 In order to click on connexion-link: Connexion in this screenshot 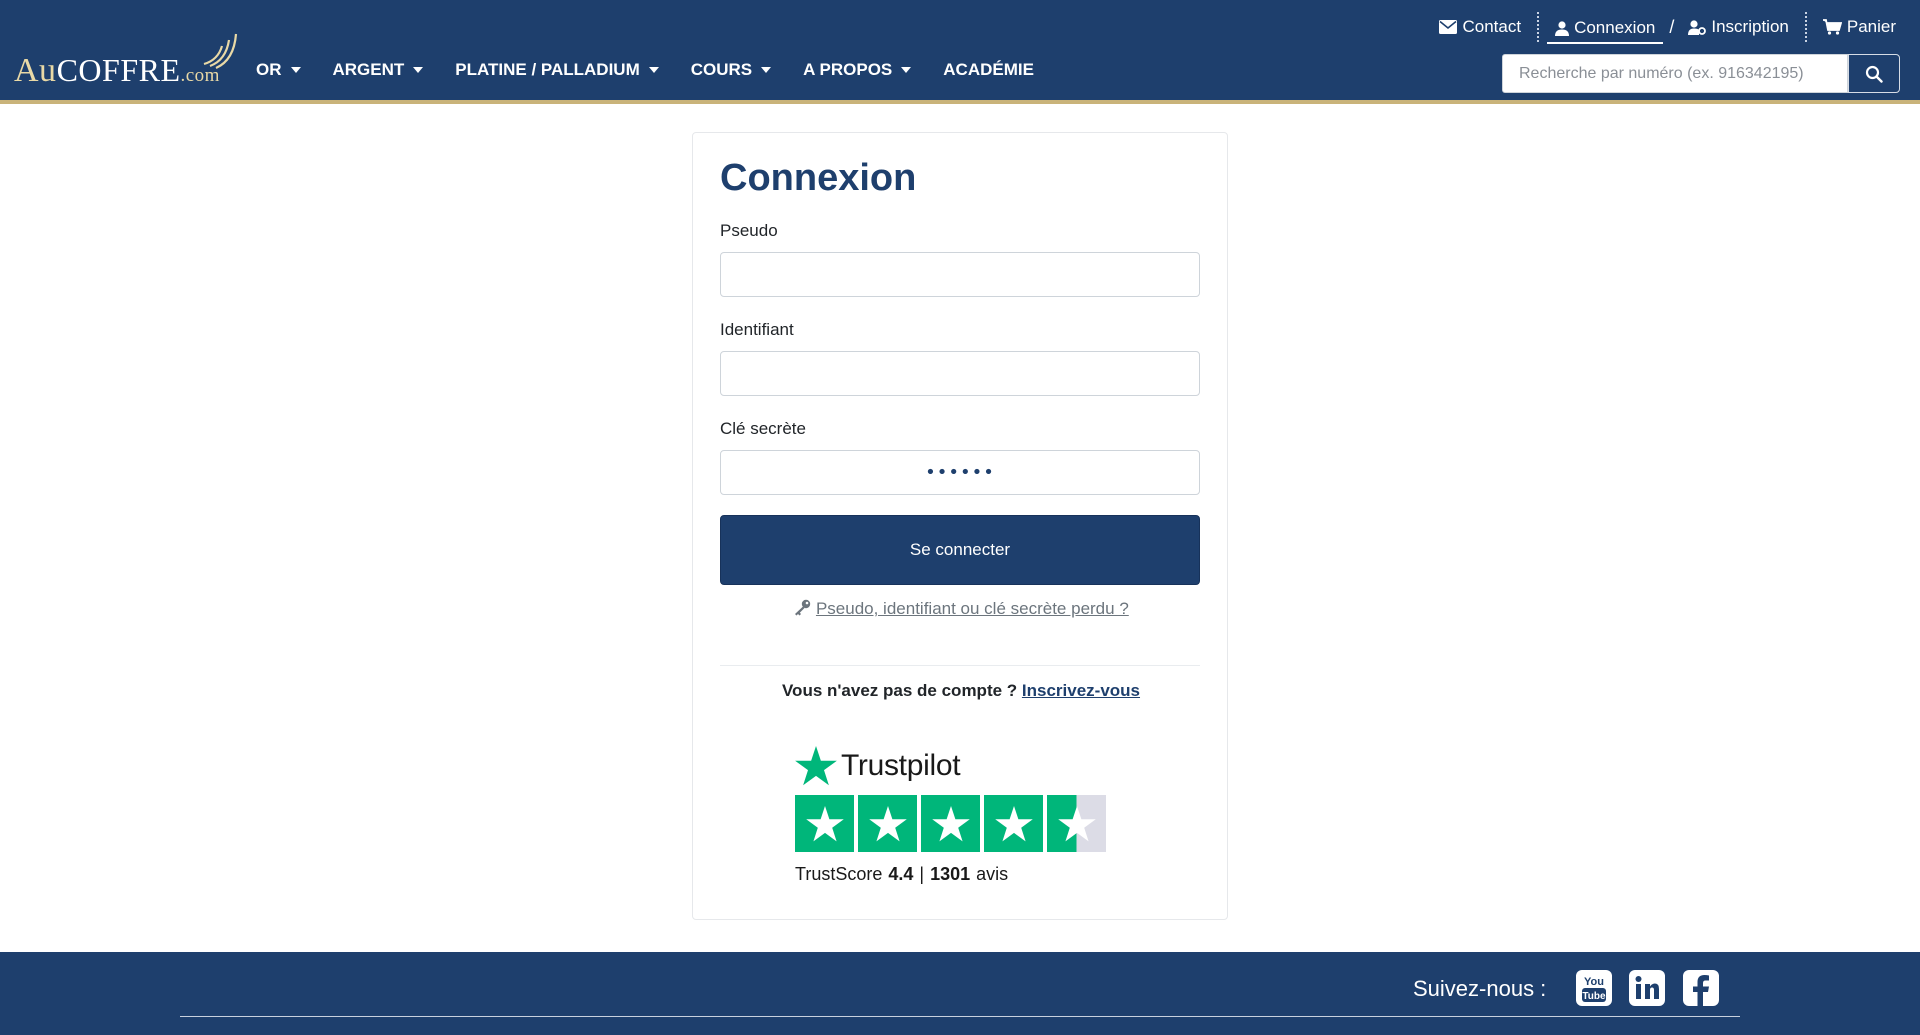, I will do `click(1605, 27)`.